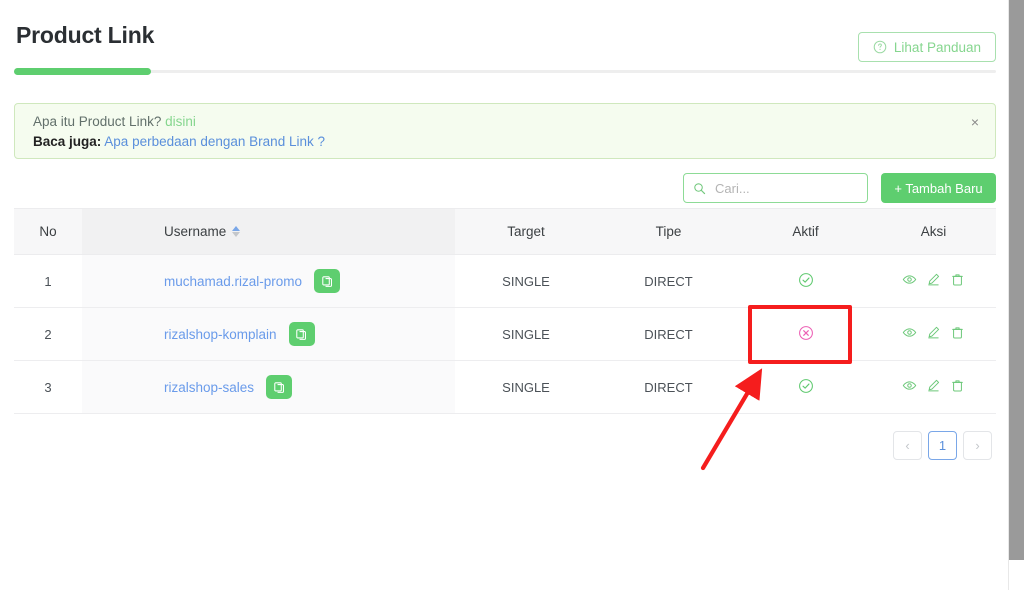 The height and width of the screenshot is (590, 1024). What do you see at coordinates (83, 71) in the screenshot?
I see `progress-fill` at bounding box center [83, 71].